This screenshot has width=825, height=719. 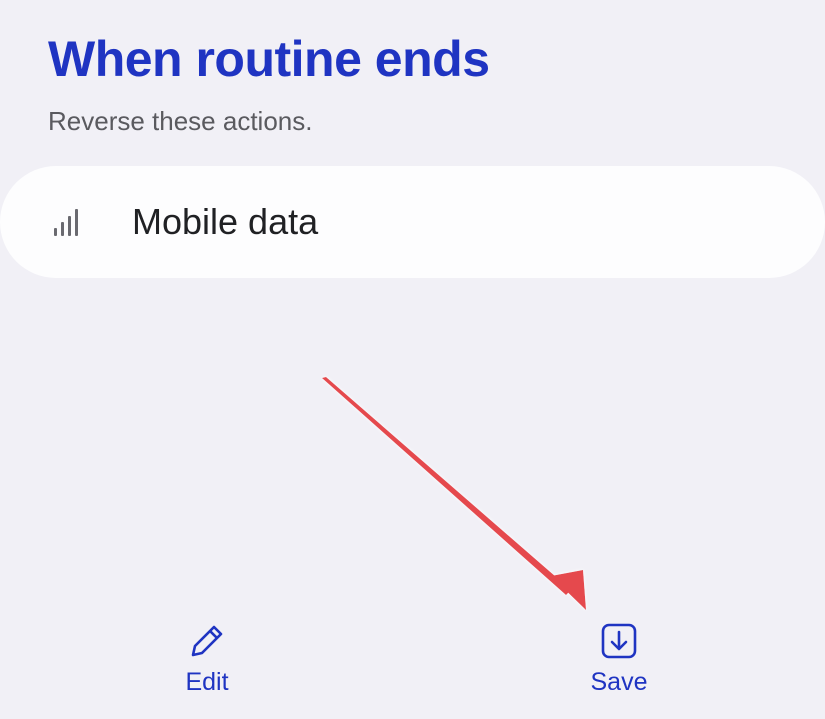 I want to click on save-label: Save, so click(x=619, y=682).